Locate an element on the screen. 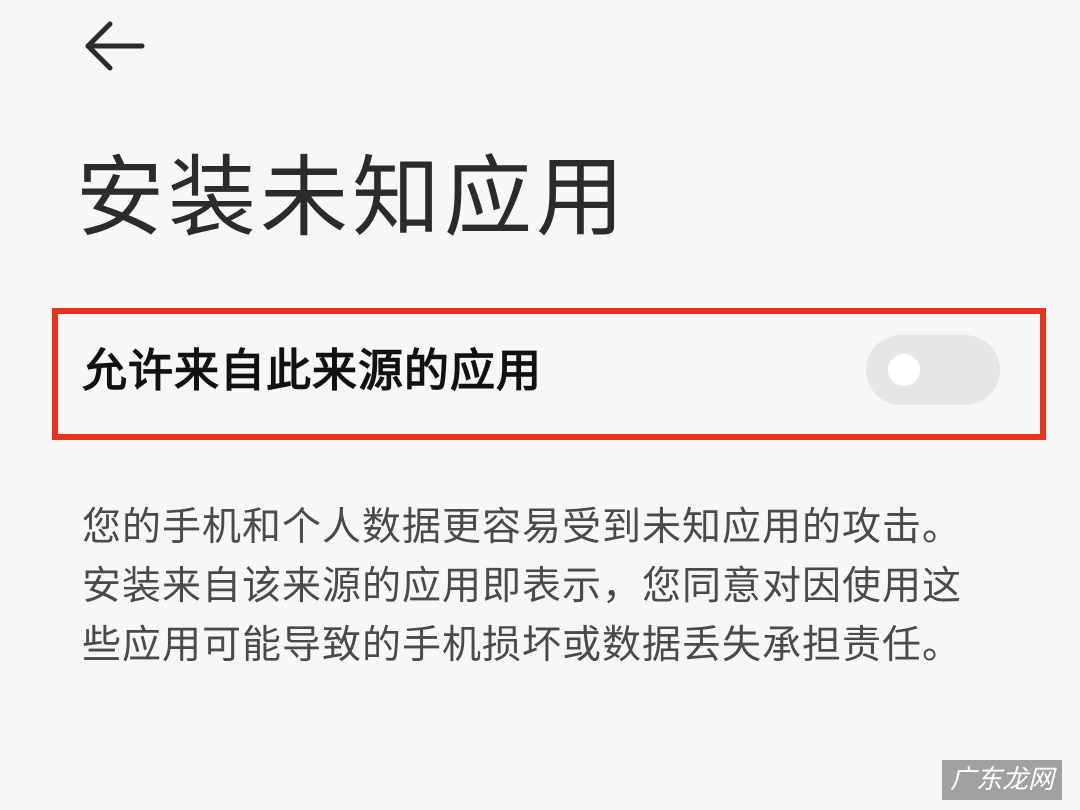 Image resolution: width=1080 pixels, height=810 pixels. back-button is located at coordinates (118, 46).